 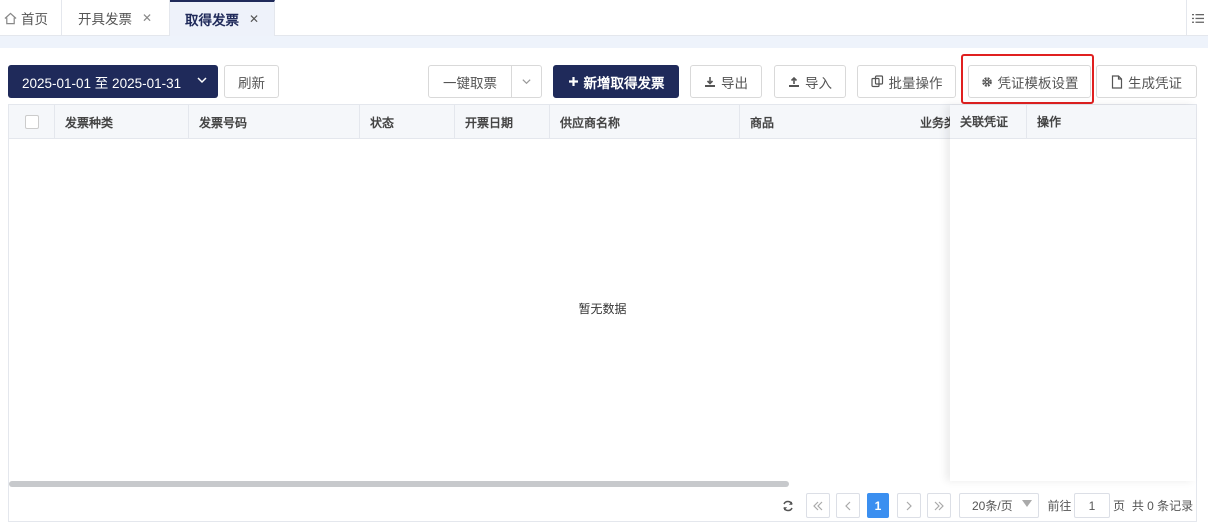 What do you see at coordinates (1111, 122) in the screenshot?
I see `column-header: 操作` at bounding box center [1111, 122].